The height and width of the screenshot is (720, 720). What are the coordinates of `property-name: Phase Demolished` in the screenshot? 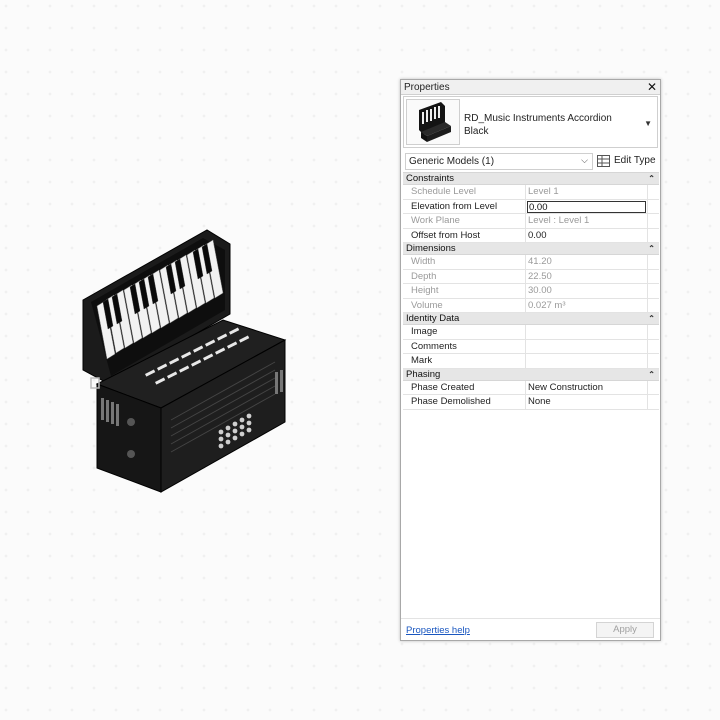 It's located at (464, 402).